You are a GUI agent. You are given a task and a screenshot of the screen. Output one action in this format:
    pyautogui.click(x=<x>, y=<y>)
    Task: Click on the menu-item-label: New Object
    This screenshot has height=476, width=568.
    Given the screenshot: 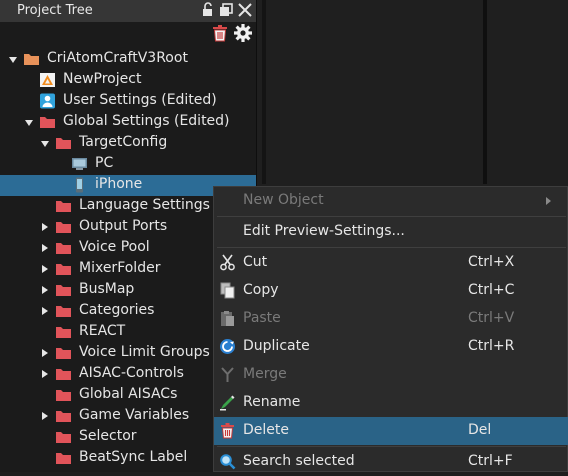 What is the action you would take?
    pyautogui.click(x=283, y=200)
    